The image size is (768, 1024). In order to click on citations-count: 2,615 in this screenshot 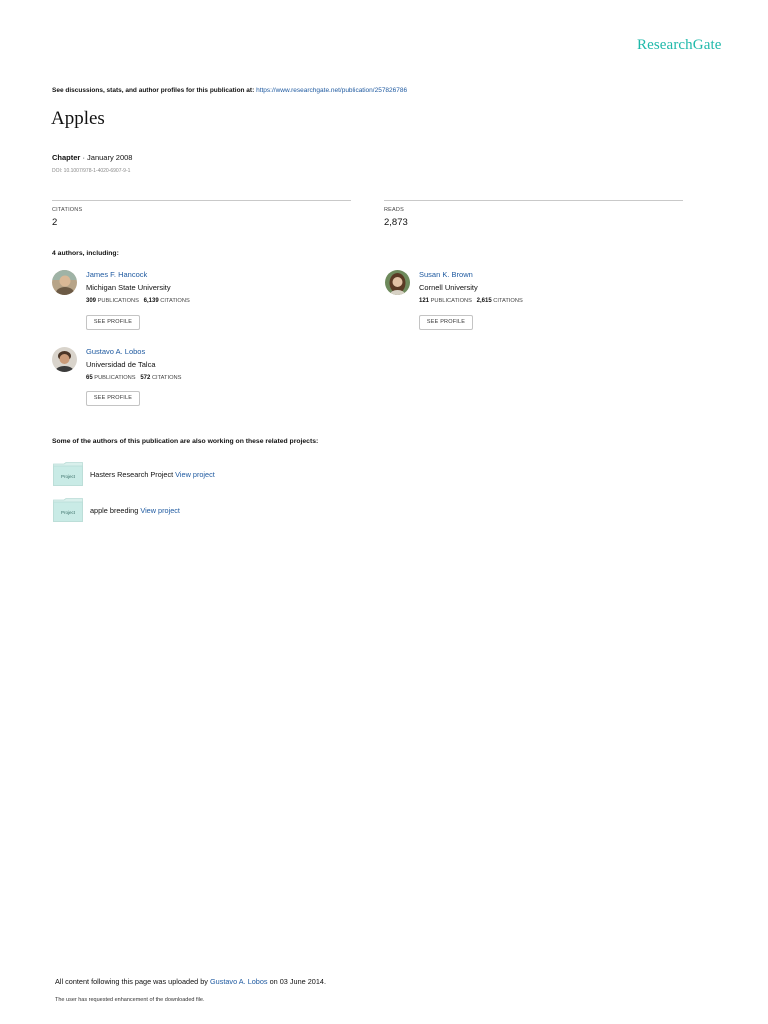, I will do `click(484, 301)`.